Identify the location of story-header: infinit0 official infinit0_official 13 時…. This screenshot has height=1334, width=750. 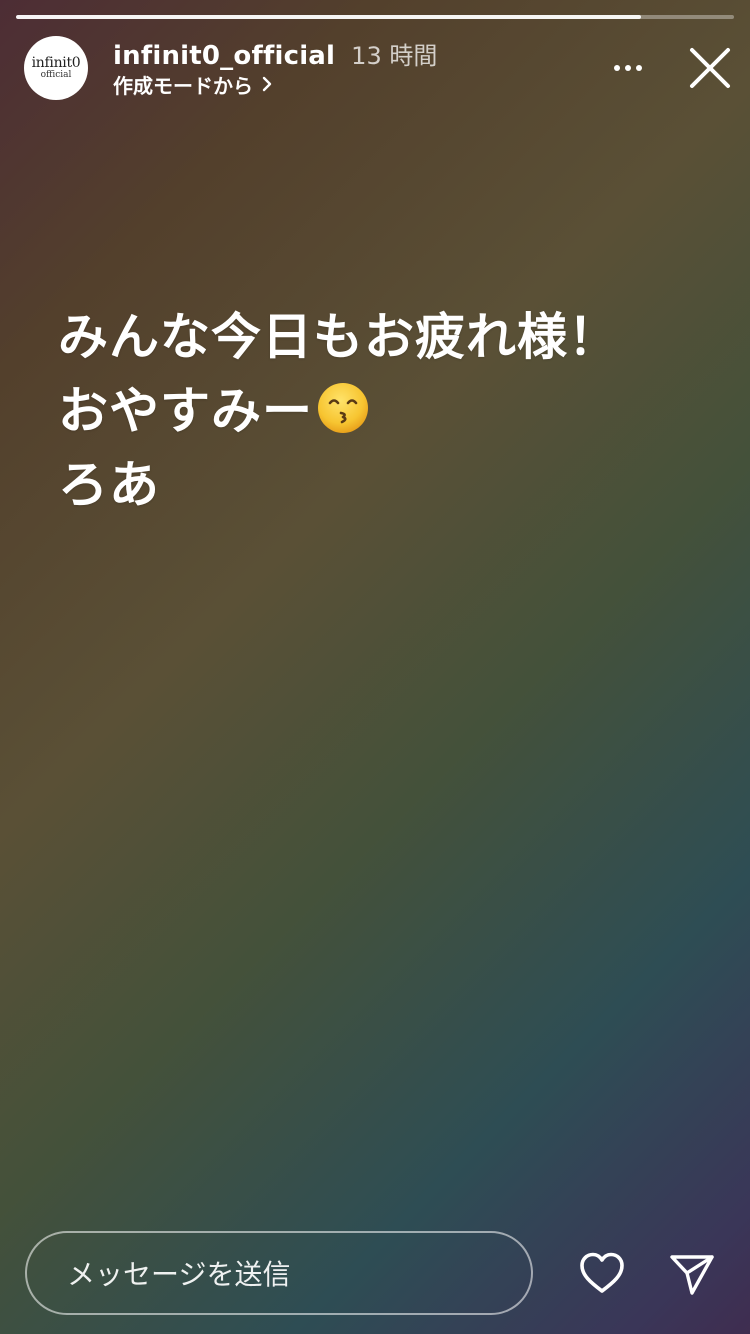
(379, 68).